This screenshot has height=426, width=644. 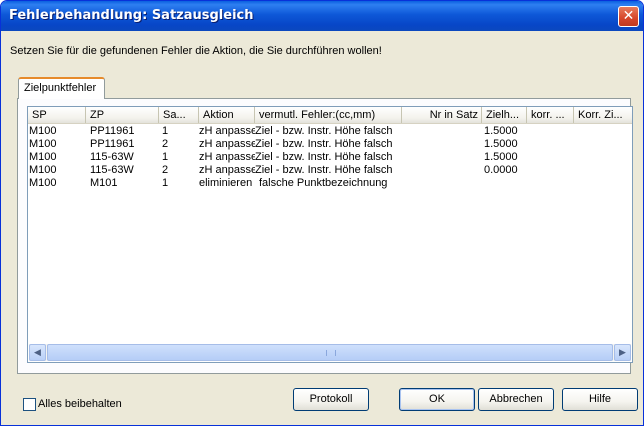 What do you see at coordinates (322, 16) in the screenshot?
I see `title-bar: Fehlerbehandlung: Satzausgleich ✕` at bounding box center [322, 16].